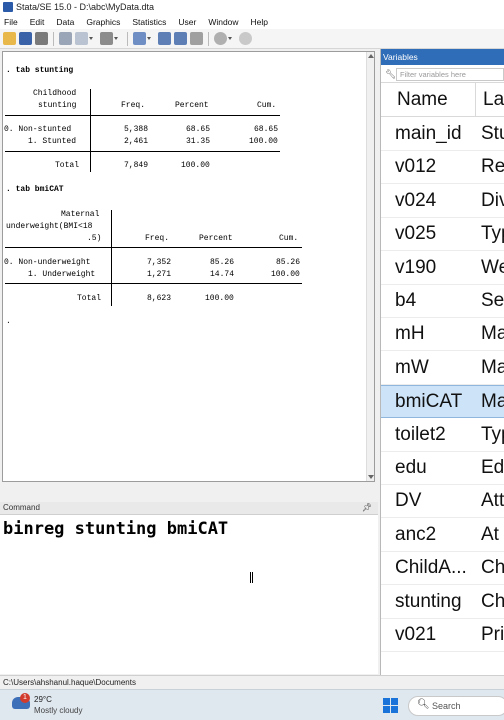  Describe the element at coordinates (267, 105) in the screenshot. I see `column-header: Cum.` at that location.